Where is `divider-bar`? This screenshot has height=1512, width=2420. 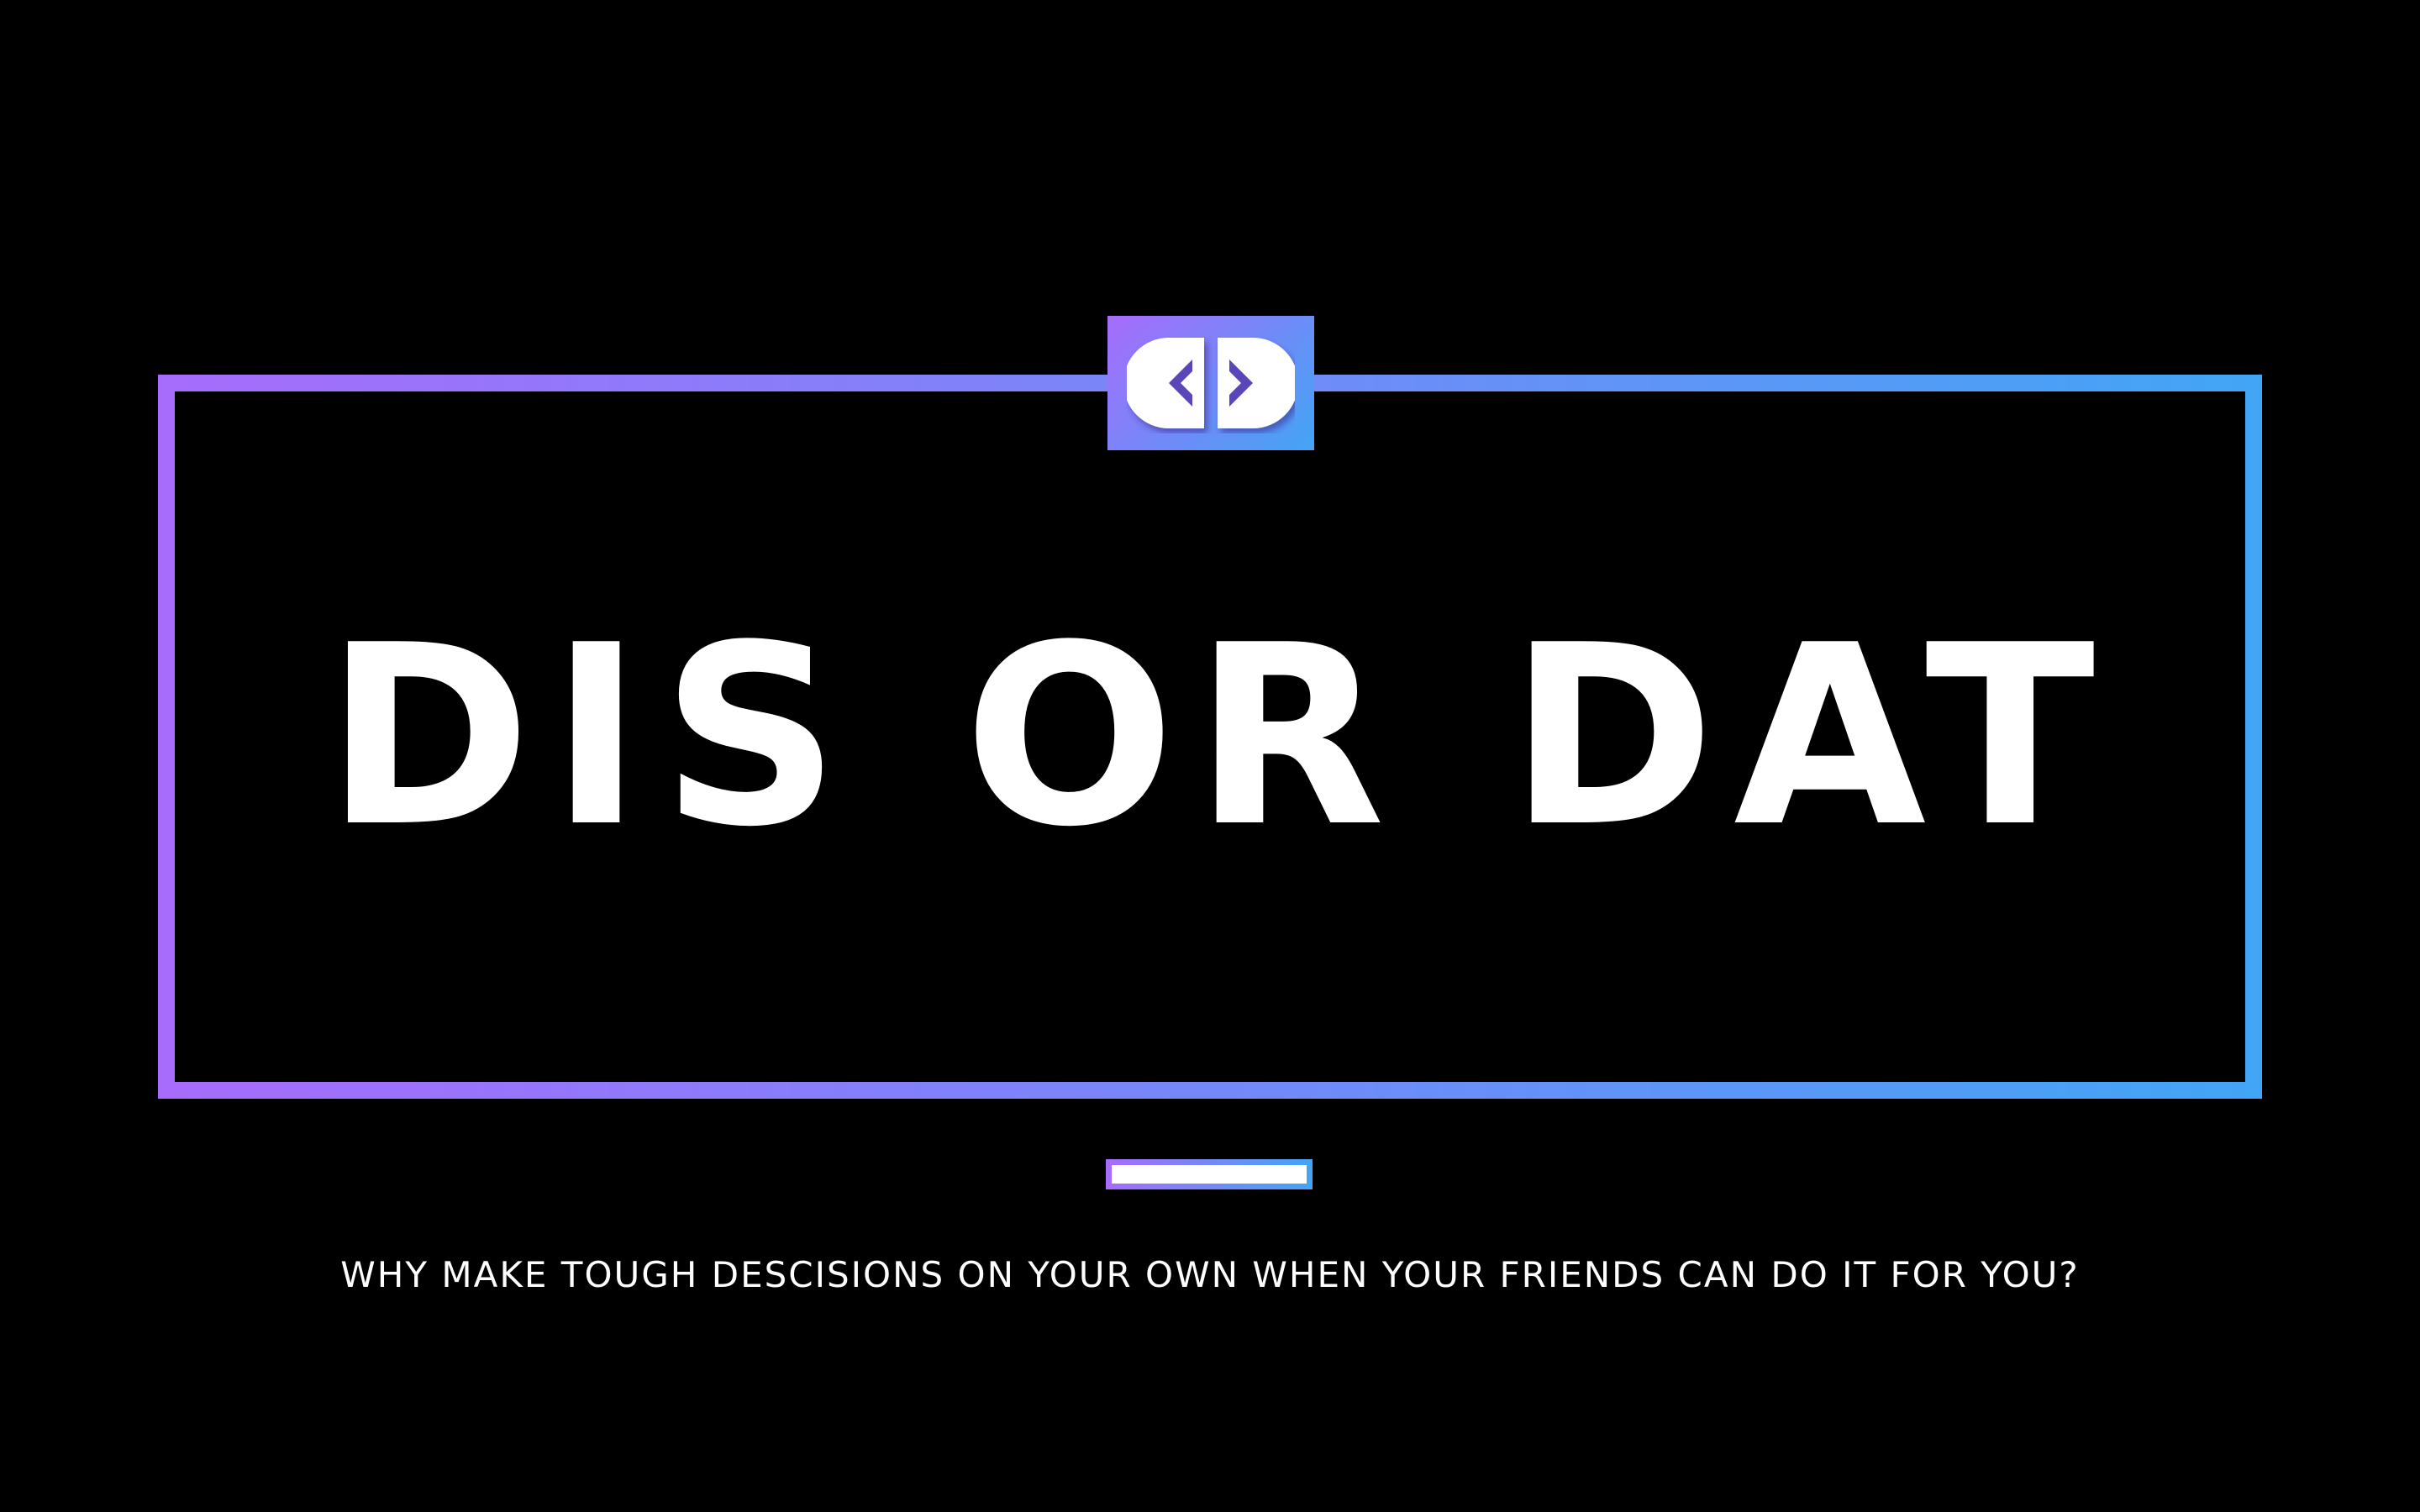 divider-bar is located at coordinates (1209, 1174).